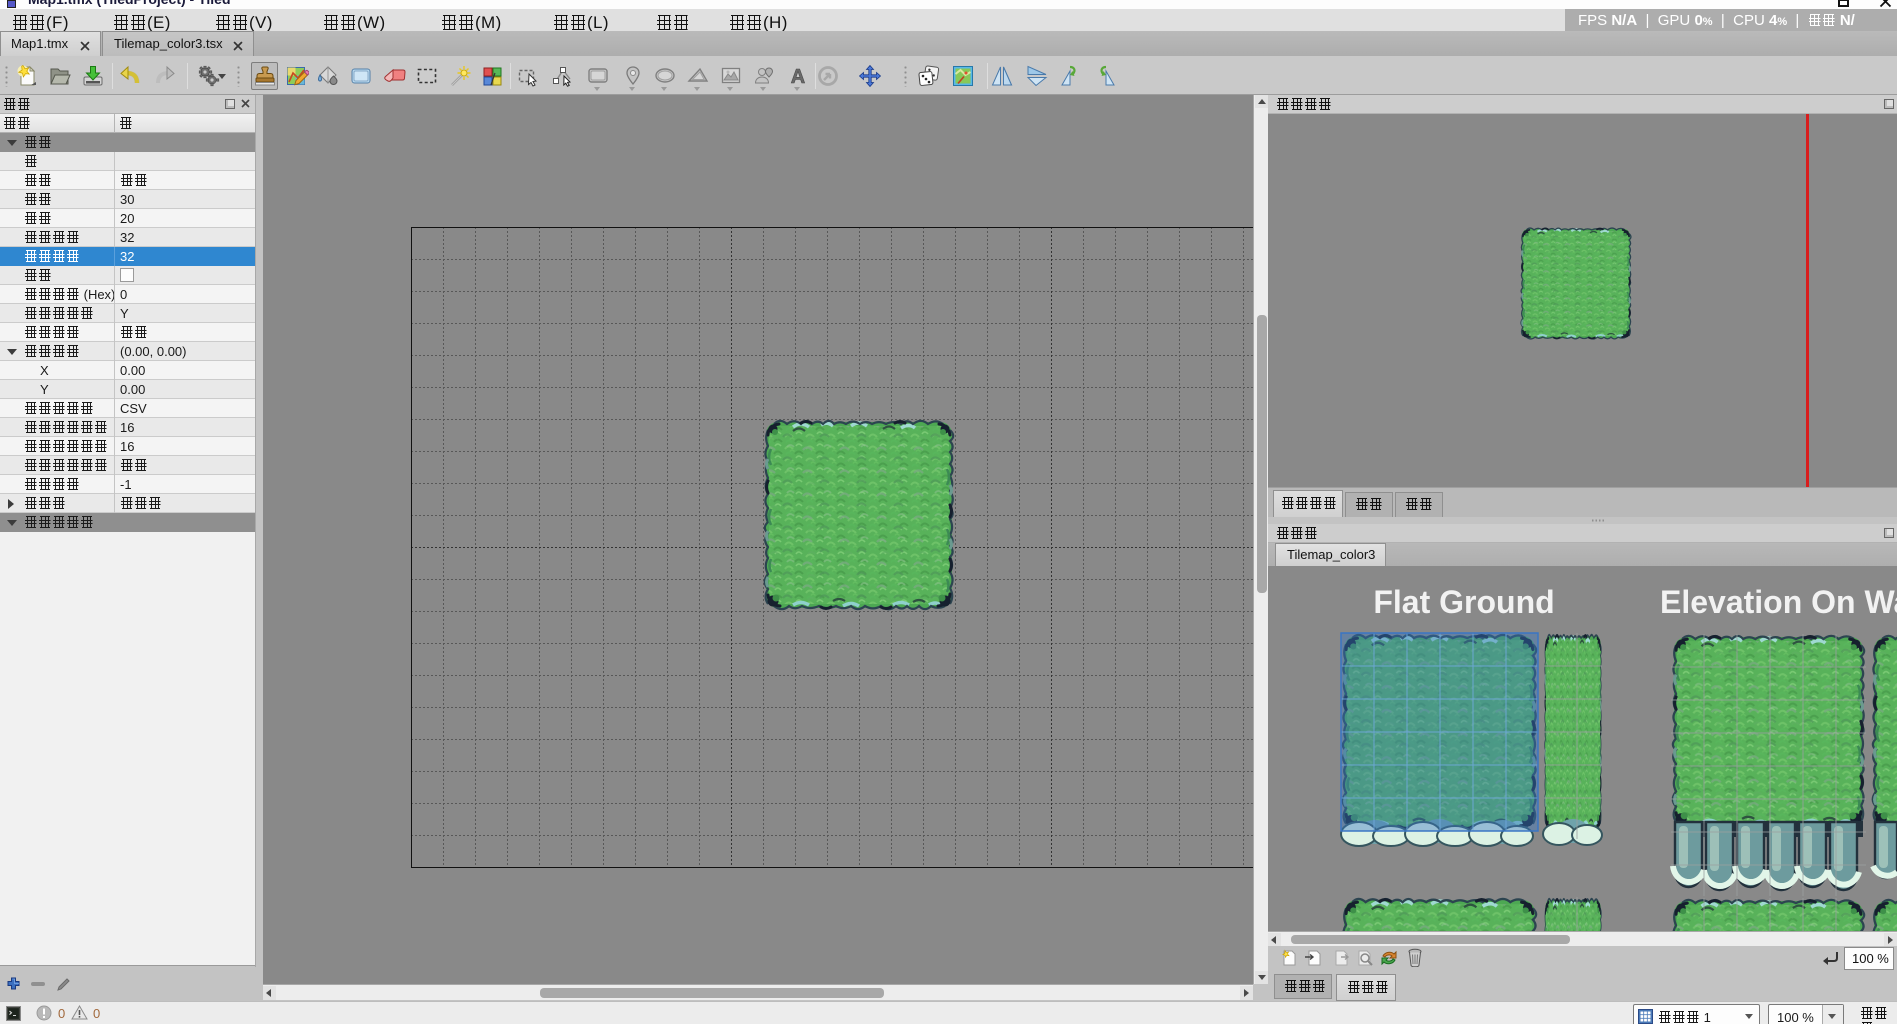 The image size is (1897, 1024). I want to click on svg-text: A, so click(798, 77).